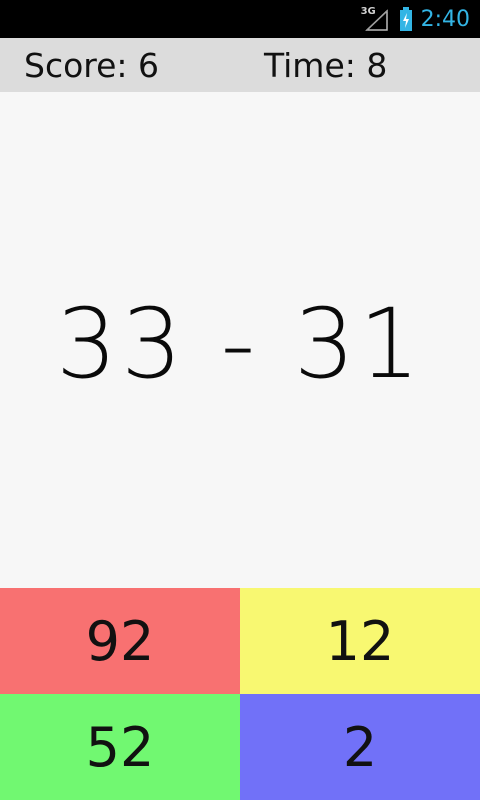 This screenshot has width=480, height=800. Describe the element at coordinates (240, 19) in the screenshot. I see `status-bar: 3G 2:40` at that location.